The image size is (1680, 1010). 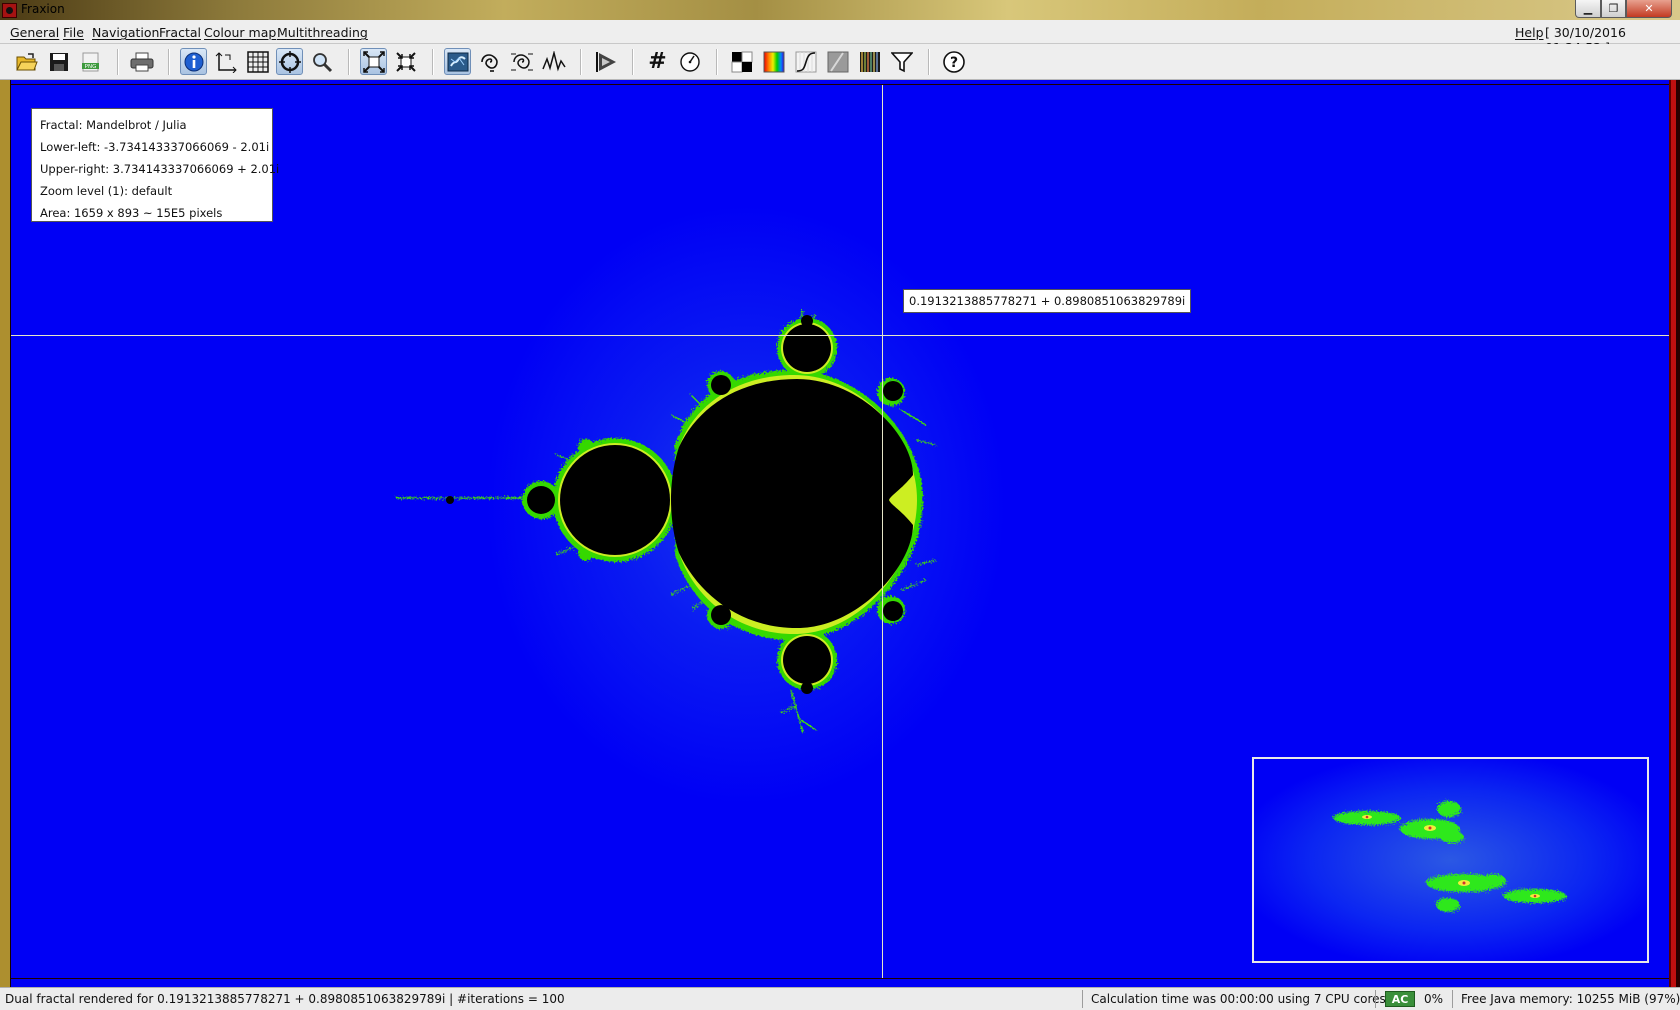 I want to click on minimize-button: ▁, so click(x=1588, y=9).